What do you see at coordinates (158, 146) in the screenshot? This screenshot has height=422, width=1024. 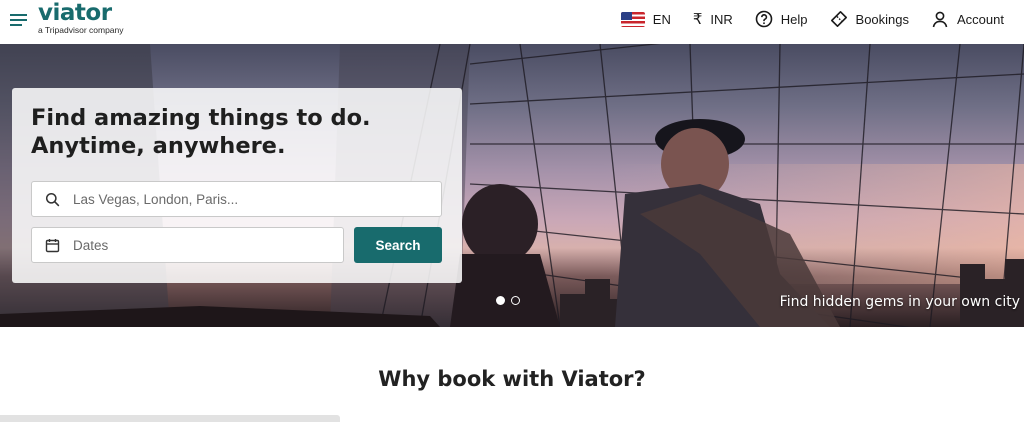 I see `headline-line-2: Anytime, anywhere.` at bounding box center [158, 146].